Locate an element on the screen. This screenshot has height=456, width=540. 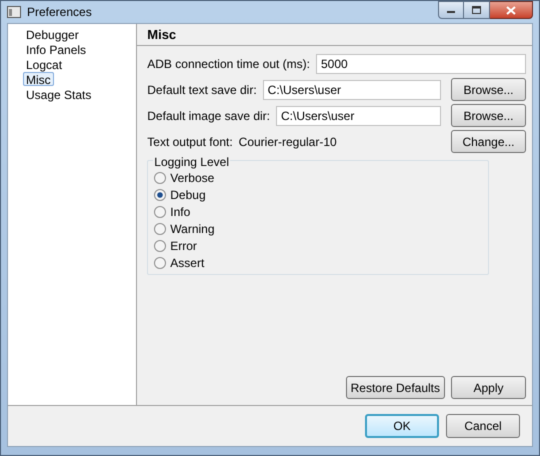
maximize-button is located at coordinates (477, 10).